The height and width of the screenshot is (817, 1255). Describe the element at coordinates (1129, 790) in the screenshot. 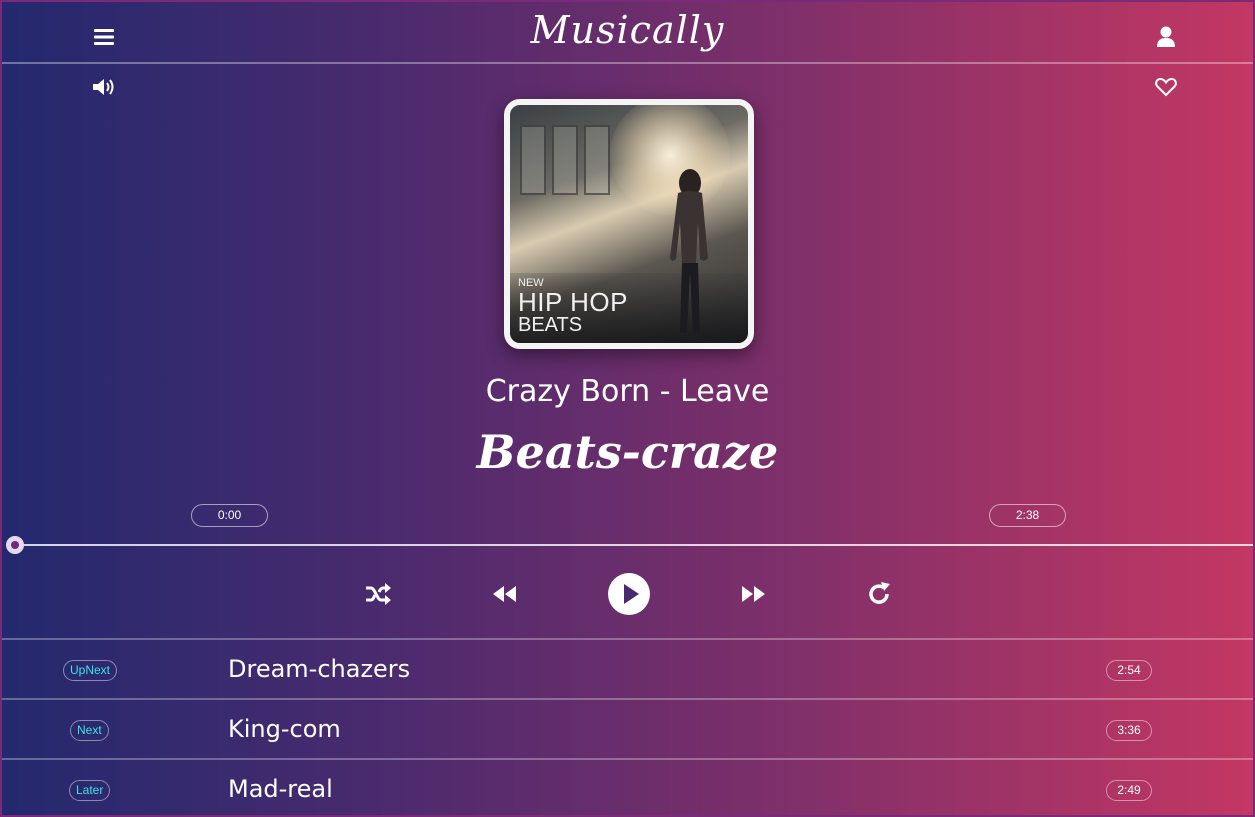

I see `queue-duration: 2:49` at that location.